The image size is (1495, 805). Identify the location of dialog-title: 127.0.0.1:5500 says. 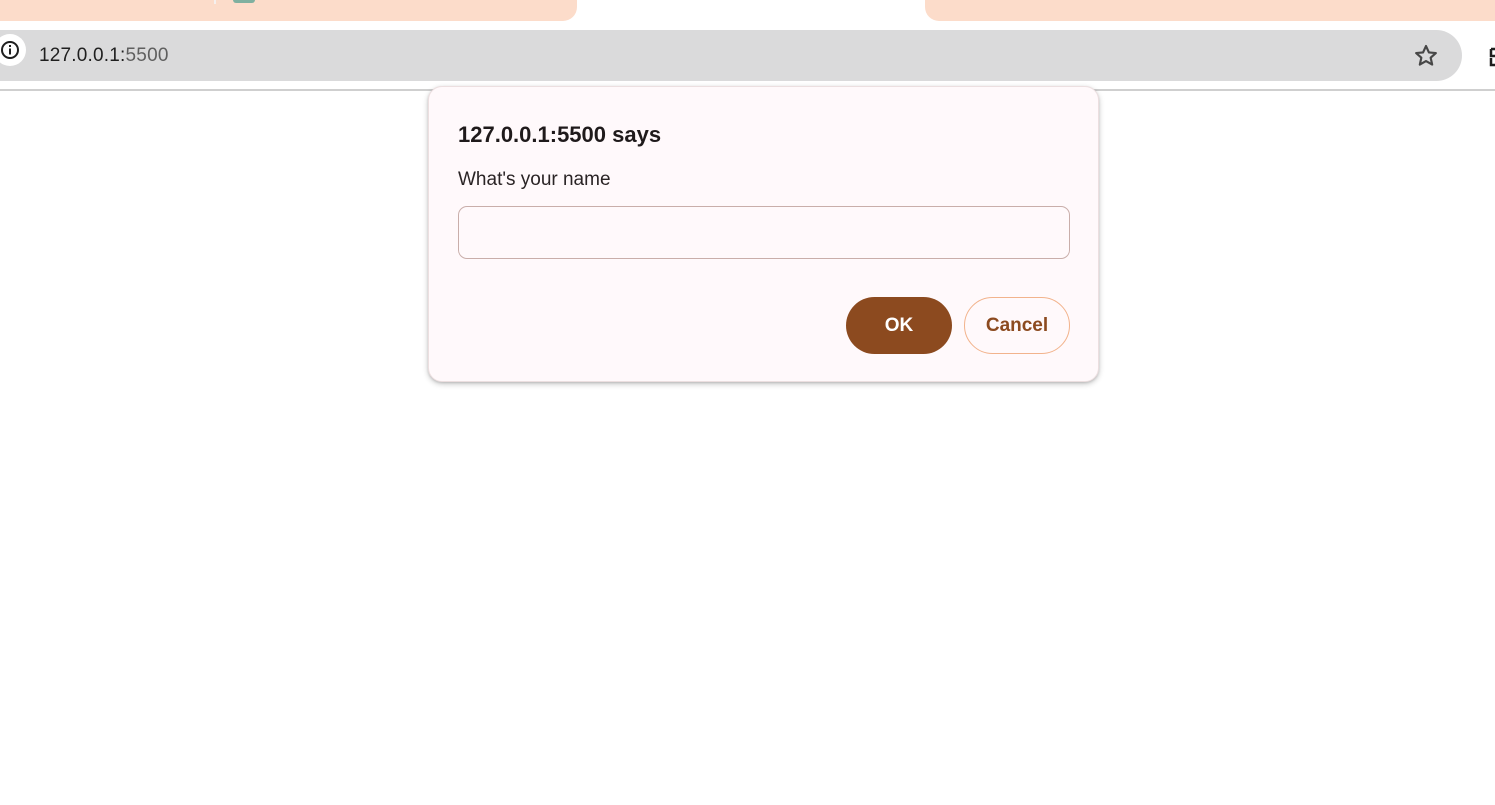
(560, 134).